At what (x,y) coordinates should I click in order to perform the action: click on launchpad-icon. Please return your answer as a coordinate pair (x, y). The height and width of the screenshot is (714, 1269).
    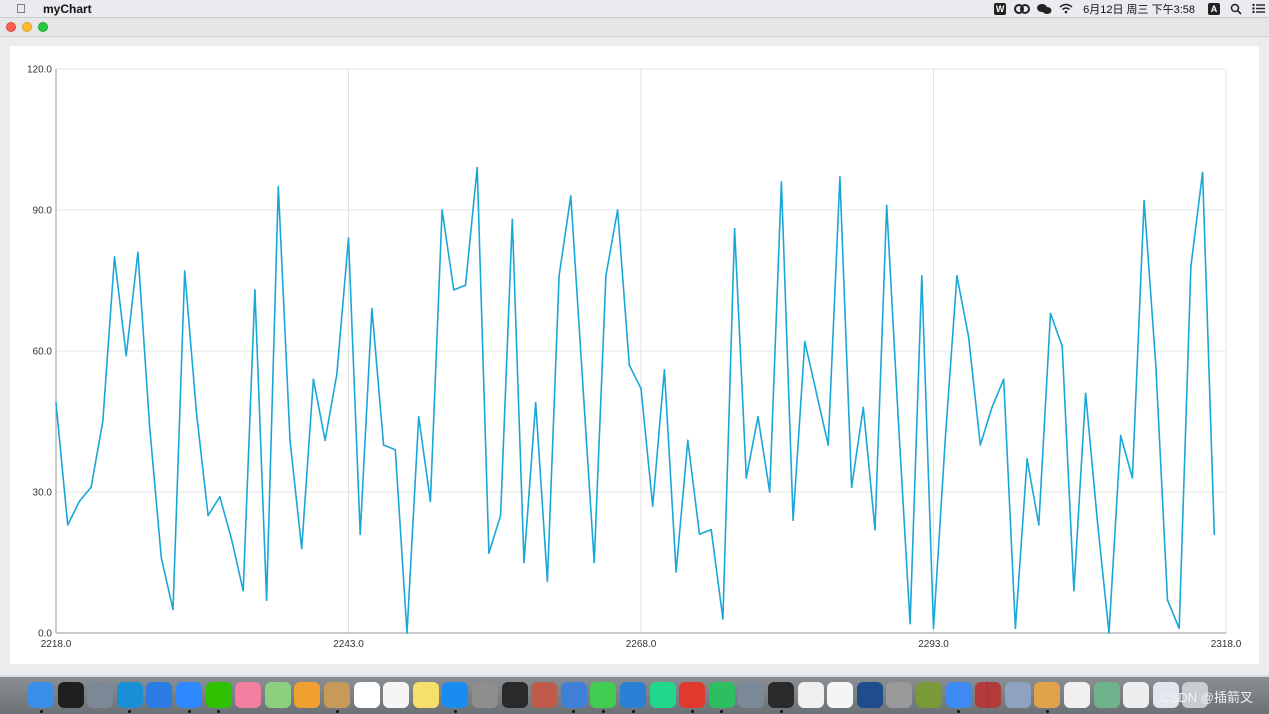
    Looking at the image, I should click on (100, 695).